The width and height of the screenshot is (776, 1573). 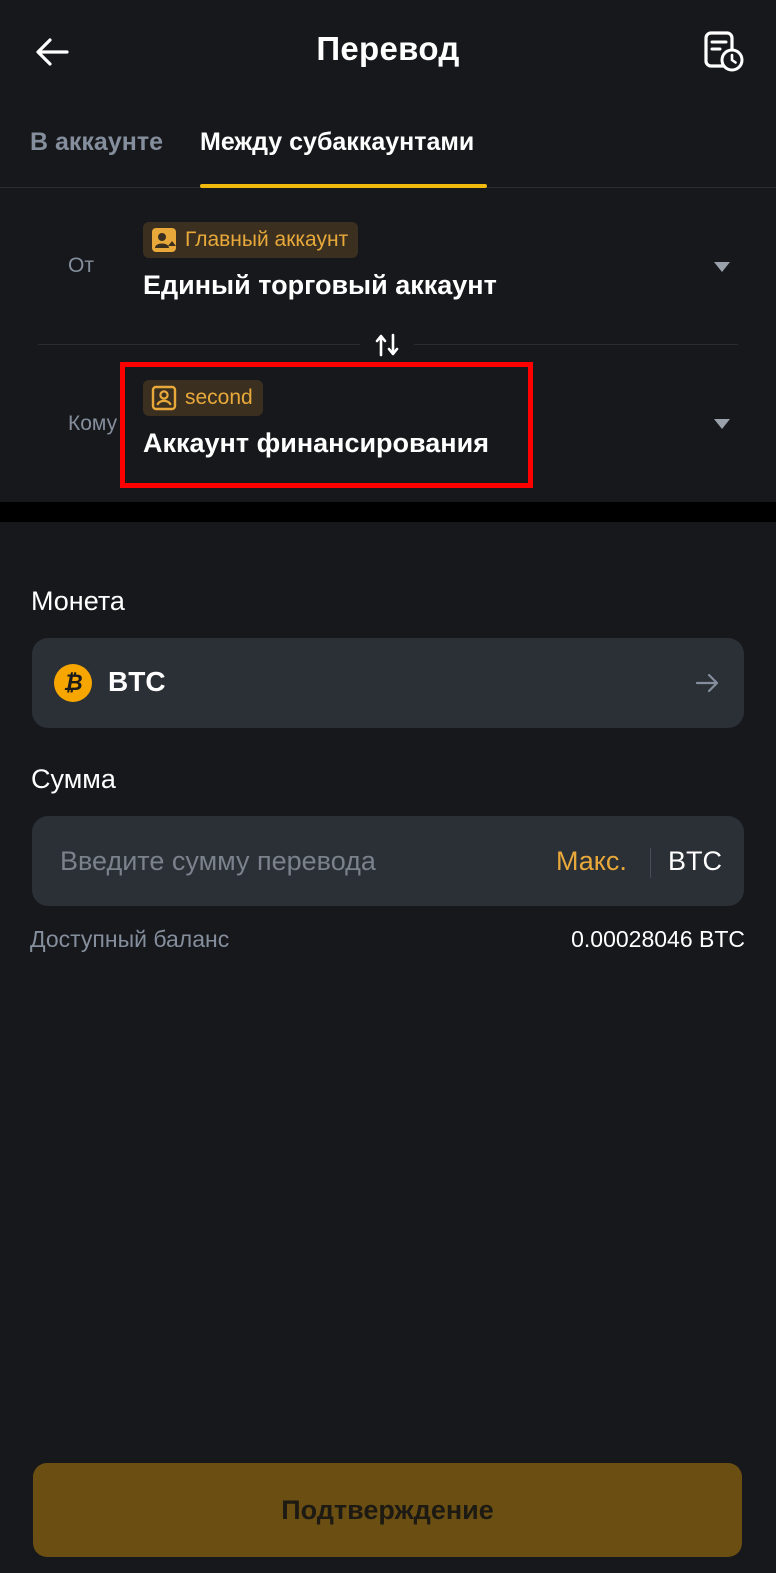 I want to click on swap-accounts-button, so click(x=387, y=345).